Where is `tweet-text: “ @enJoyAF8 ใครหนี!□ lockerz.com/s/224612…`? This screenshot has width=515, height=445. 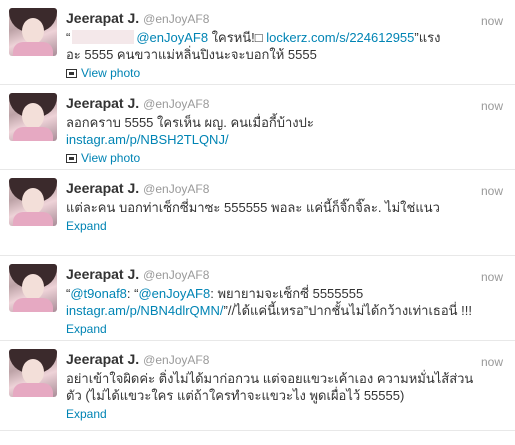 tweet-text: “ @enJoyAF8 ใครหนี!□ lockerz.com/s/224612… is located at coordinates (285, 46).